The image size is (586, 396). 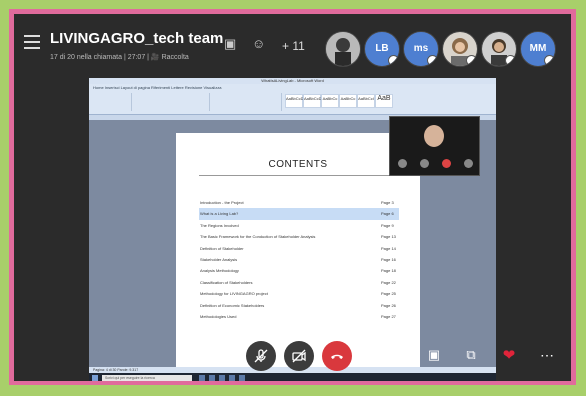 What do you see at coordinates (348, 101) in the screenshot?
I see `style-heading-2: AaBbCc` at bounding box center [348, 101].